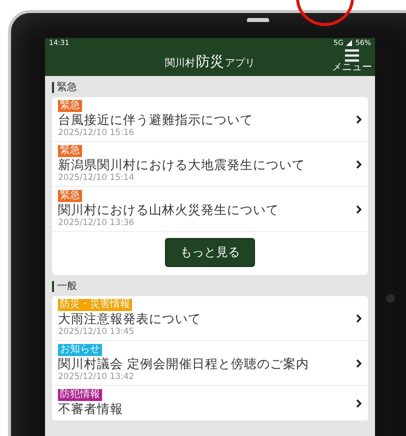 This screenshot has height=436, width=406. What do you see at coordinates (210, 252) in the screenshot?
I see `more-button: もっと見る` at bounding box center [210, 252].